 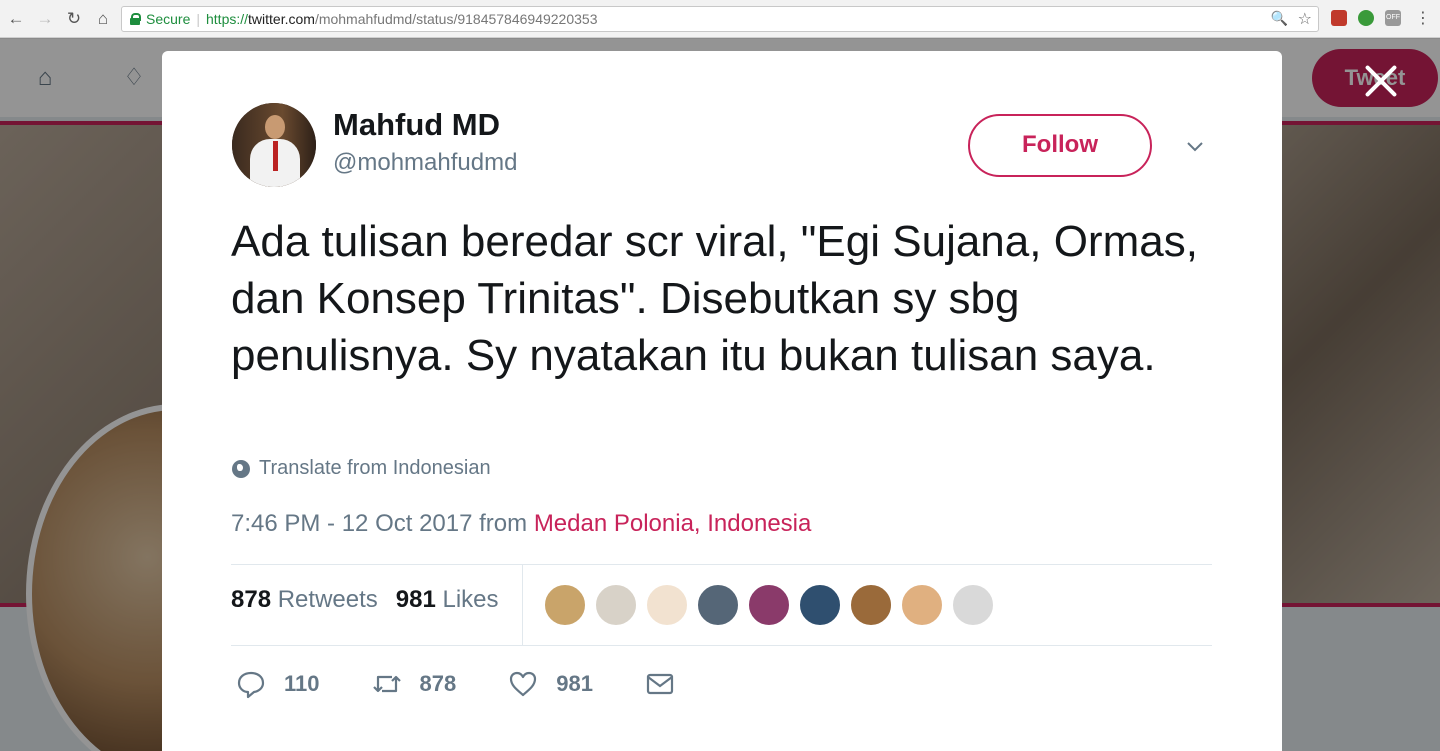 What do you see at coordinates (1381, 81) in the screenshot?
I see `close-icon` at bounding box center [1381, 81].